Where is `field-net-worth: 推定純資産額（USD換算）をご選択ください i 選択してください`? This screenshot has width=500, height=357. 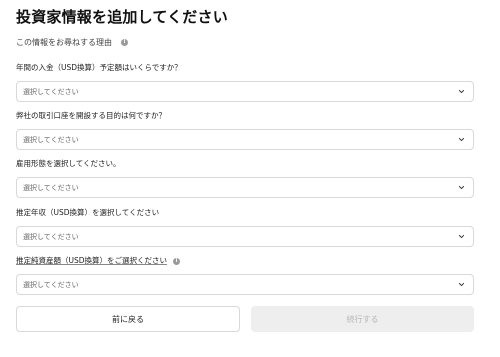
field-net-worth: 推定純資産額（USD換算）をご選択ください i 選択してください is located at coordinates (245, 275).